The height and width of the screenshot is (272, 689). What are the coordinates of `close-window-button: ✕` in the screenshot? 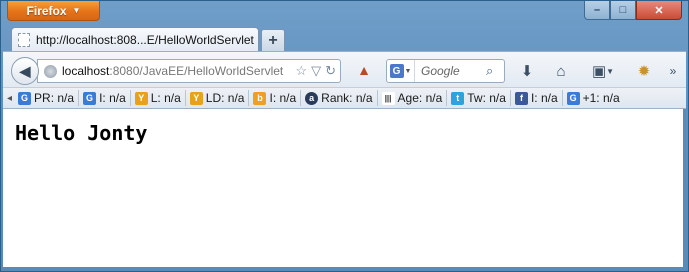 It's located at (659, 10).